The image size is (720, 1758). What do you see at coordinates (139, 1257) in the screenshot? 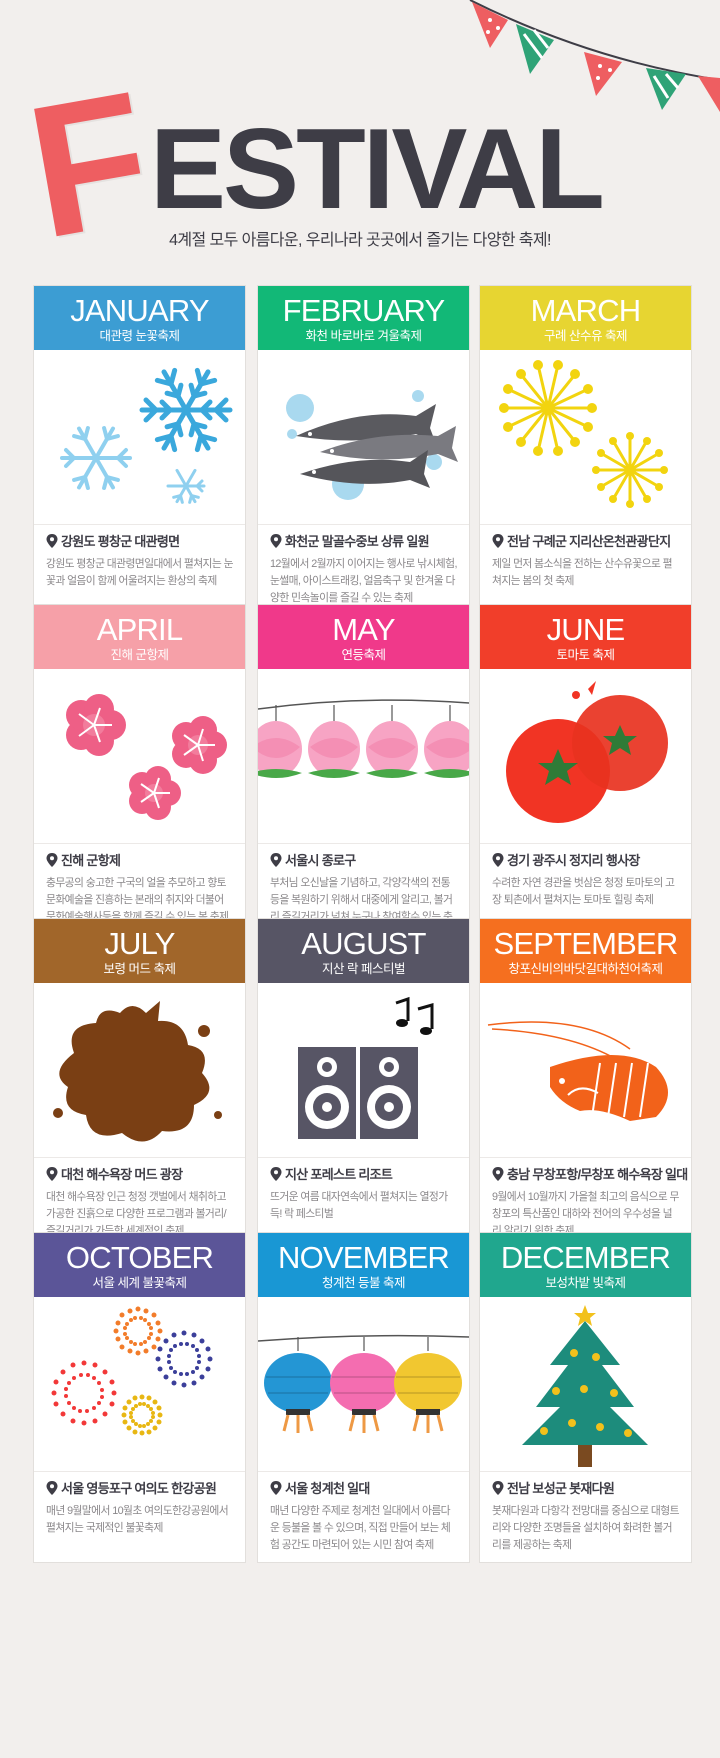
I see `month-name: OCTOBER` at bounding box center [139, 1257].